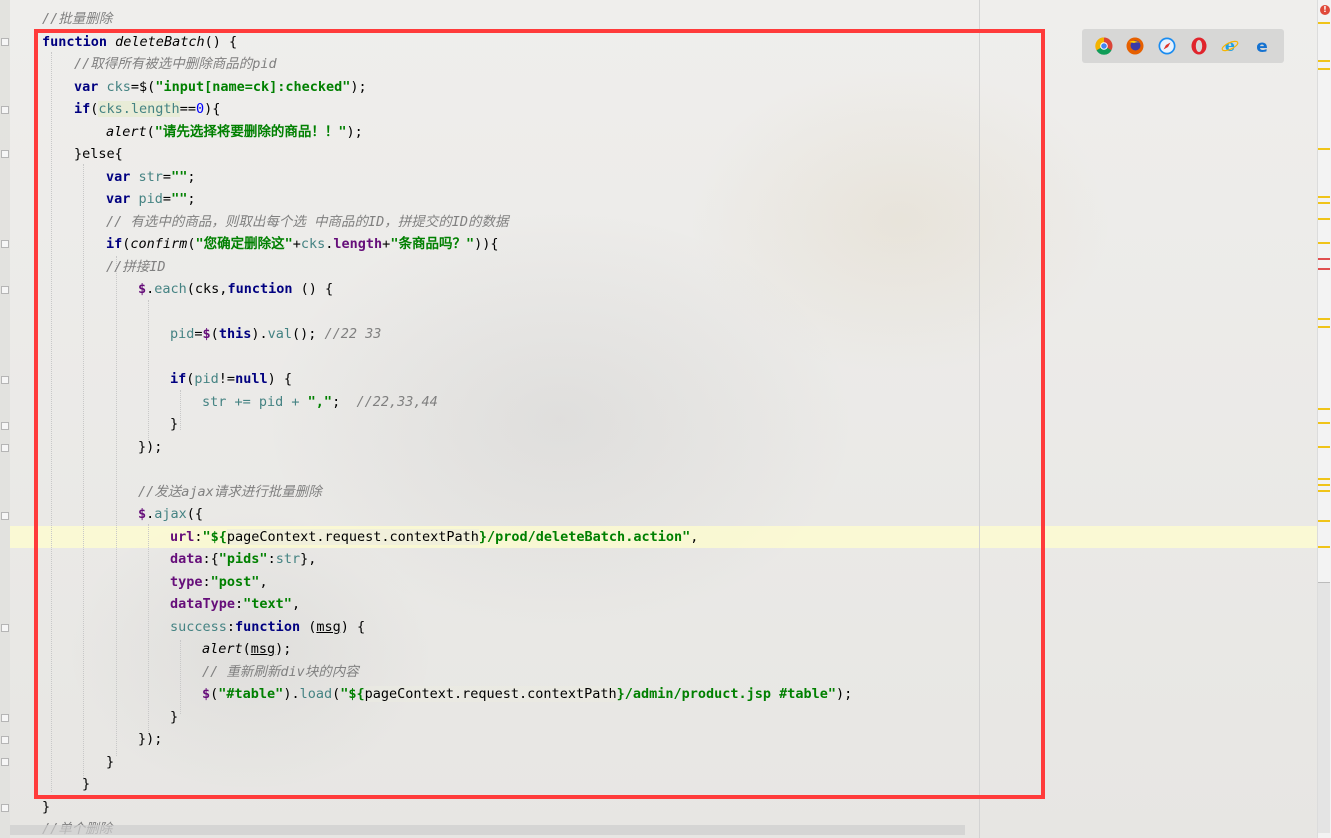 The height and width of the screenshot is (838, 1331). Describe the element at coordinates (1324, 707) in the screenshot. I see `vertical-scrollbar-thumb` at that location.